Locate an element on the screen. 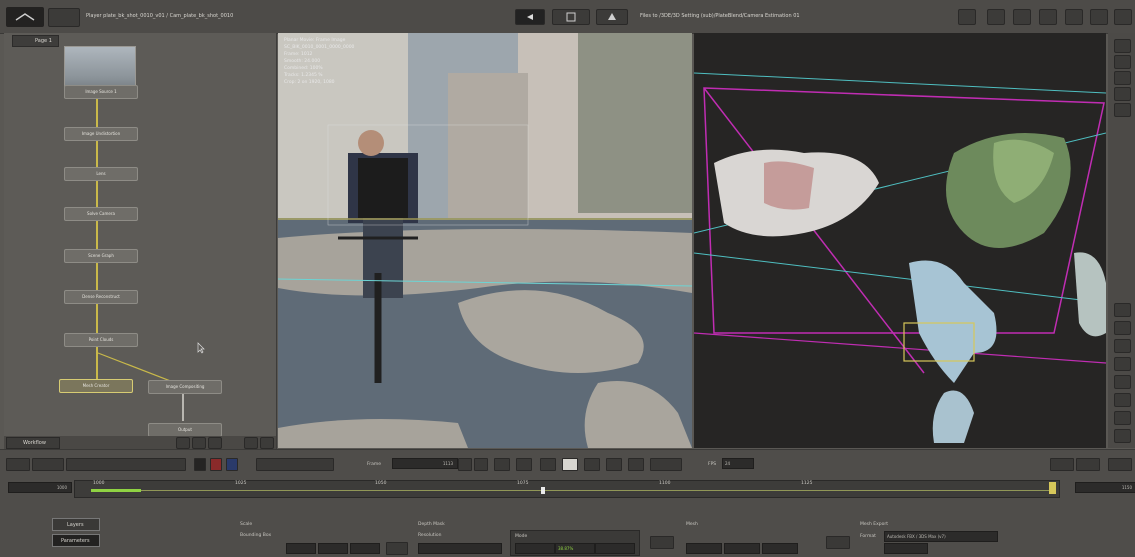 The width and height of the screenshot is (1135, 557). orbit-icon is located at coordinates (1122, 364).